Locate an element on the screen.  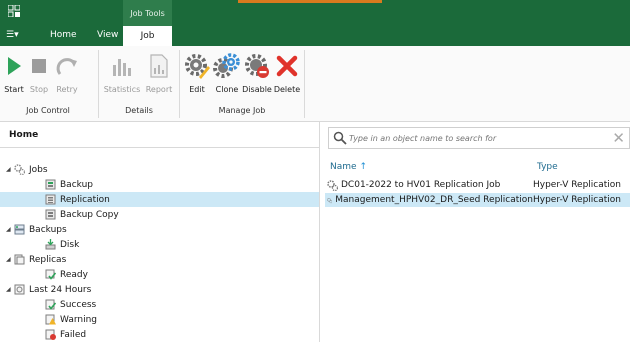
stop-button: Stop is located at coordinates (39, 73).